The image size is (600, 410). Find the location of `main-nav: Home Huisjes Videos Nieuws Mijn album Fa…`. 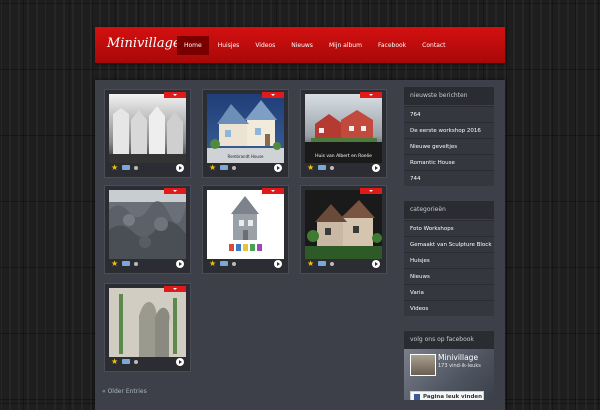

main-nav: Home Huisjes Videos Nieuws Mijn album Fa… is located at coordinates (316, 45).